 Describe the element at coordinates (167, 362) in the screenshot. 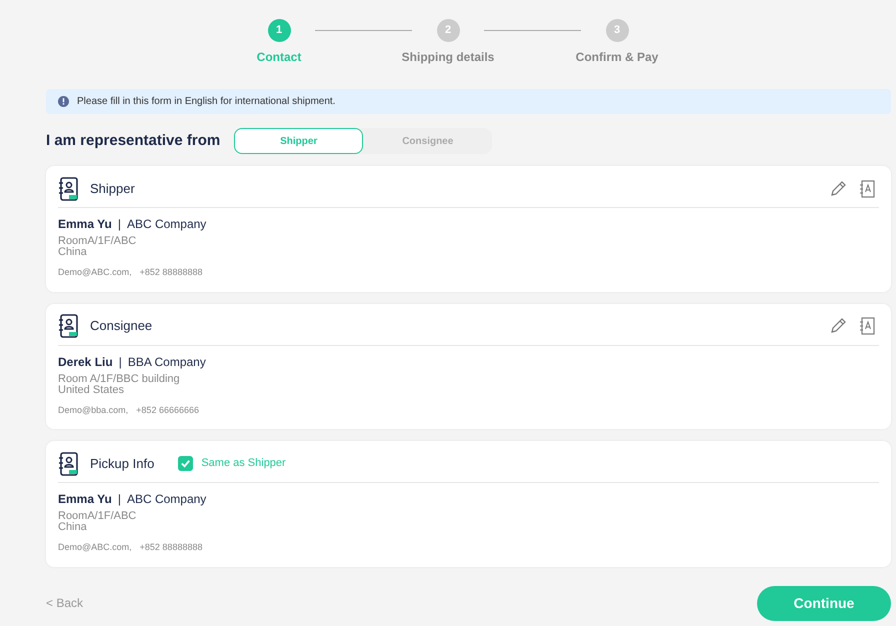

I see `company-name: BBA Company` at that location.